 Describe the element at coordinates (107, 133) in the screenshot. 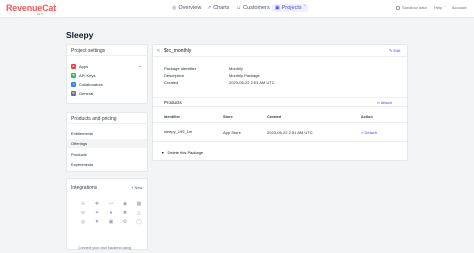

I see `sidebar-item-entitlements: Entitlements` at that location.